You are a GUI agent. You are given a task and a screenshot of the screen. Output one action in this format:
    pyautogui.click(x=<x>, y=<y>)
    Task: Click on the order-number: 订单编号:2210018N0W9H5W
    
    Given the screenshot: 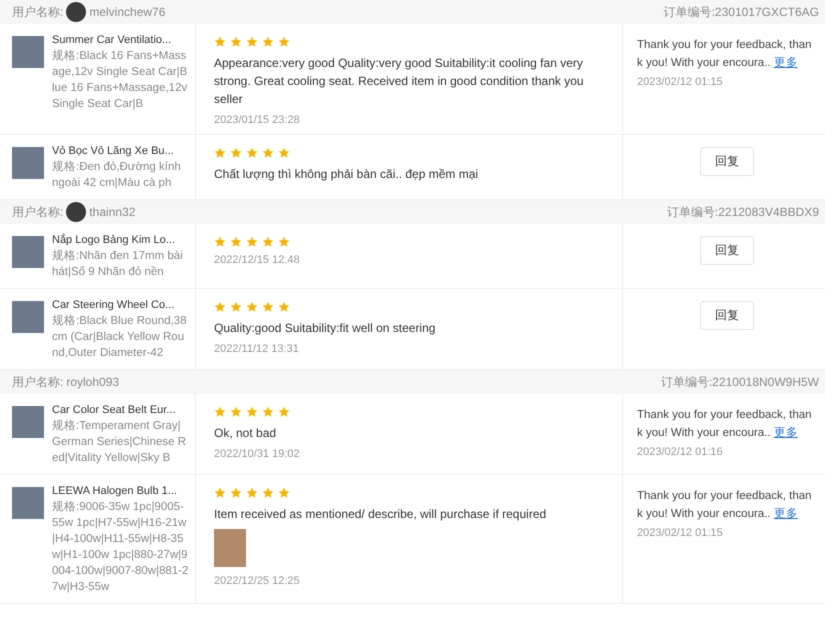 What is the action you would take?
    pyautogui.click(x=739, y=382)
    